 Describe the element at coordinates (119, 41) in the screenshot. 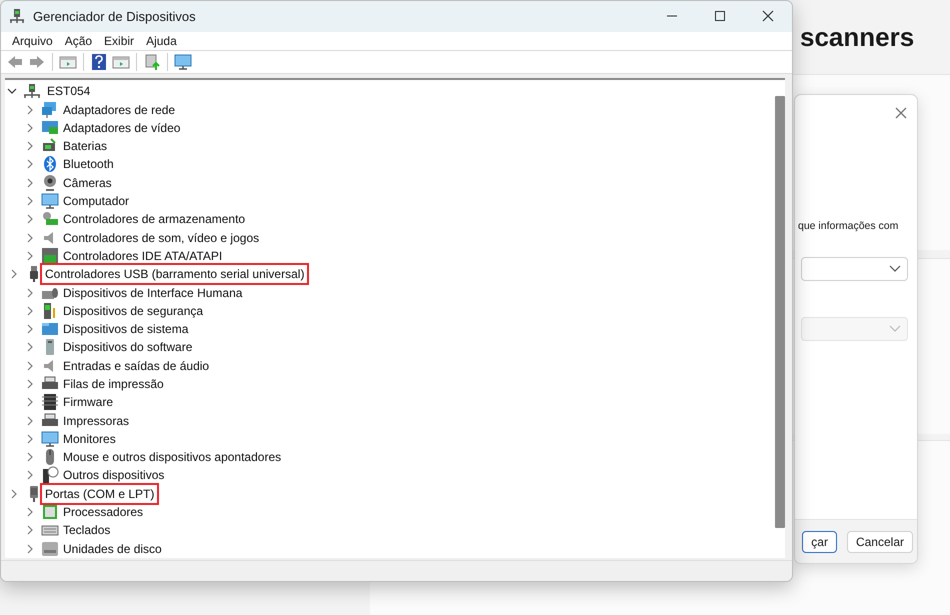

I see `menu-item: Exibir` at that location.